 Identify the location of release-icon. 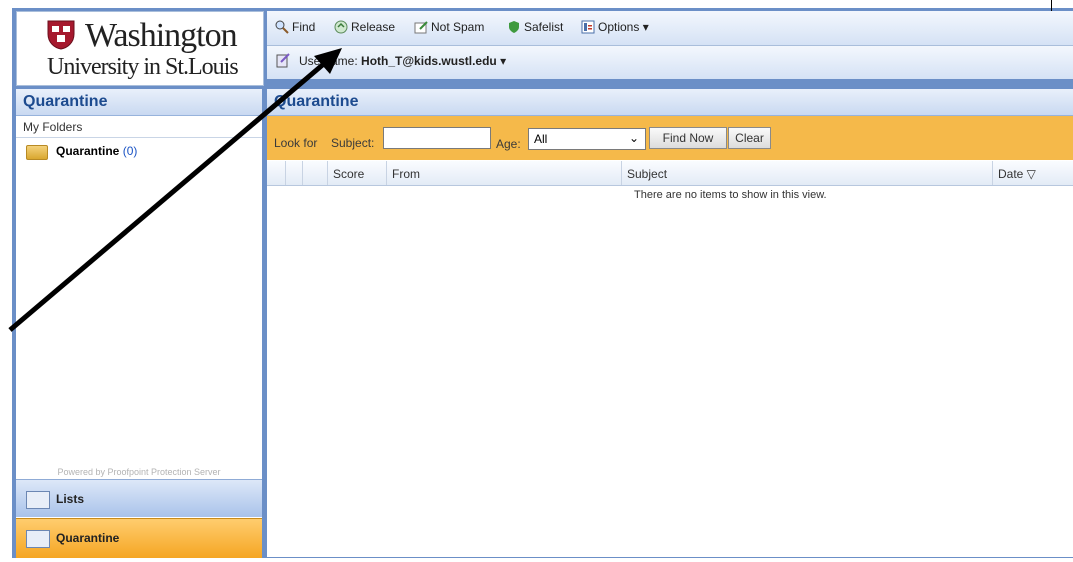
(341, 27).